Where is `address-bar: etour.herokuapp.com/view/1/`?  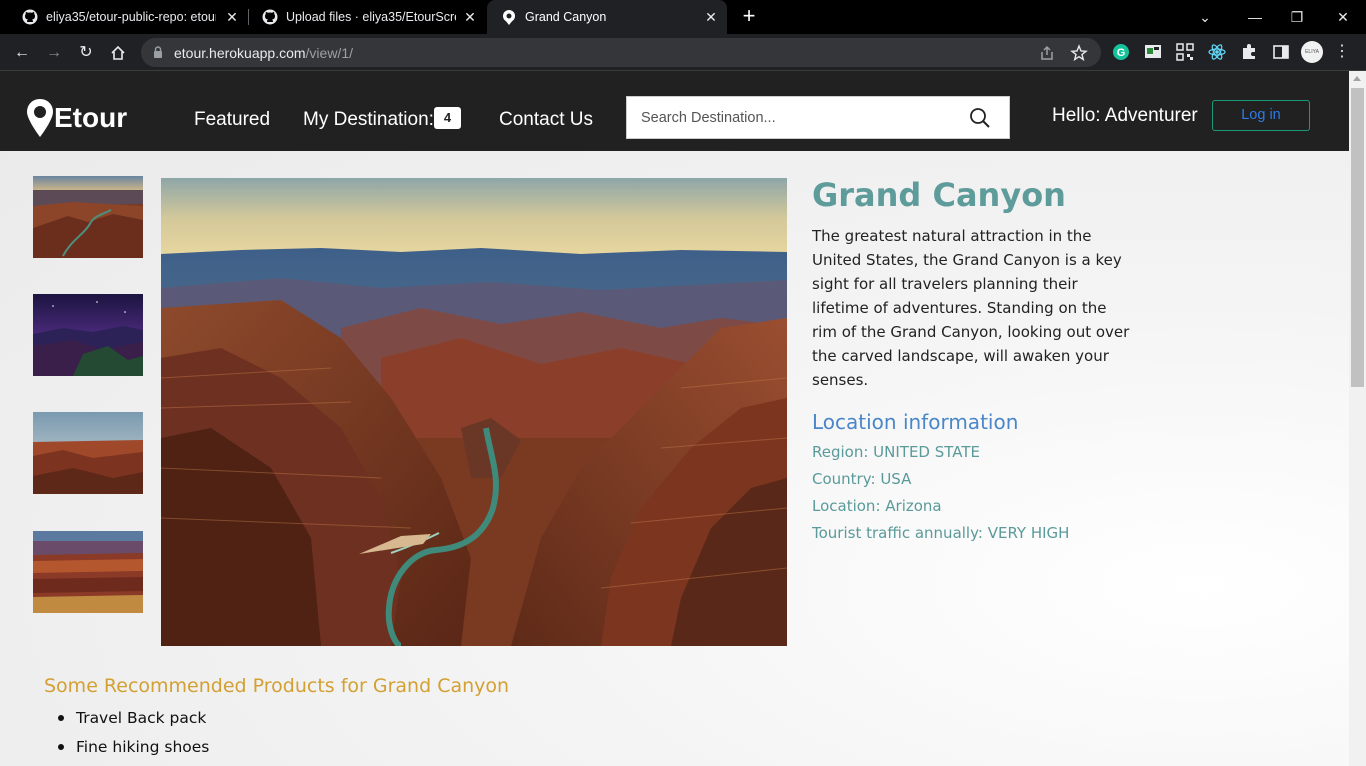
address-bar: etour.herokuapp.com/view/1/ is located at coordinates (621, 52).